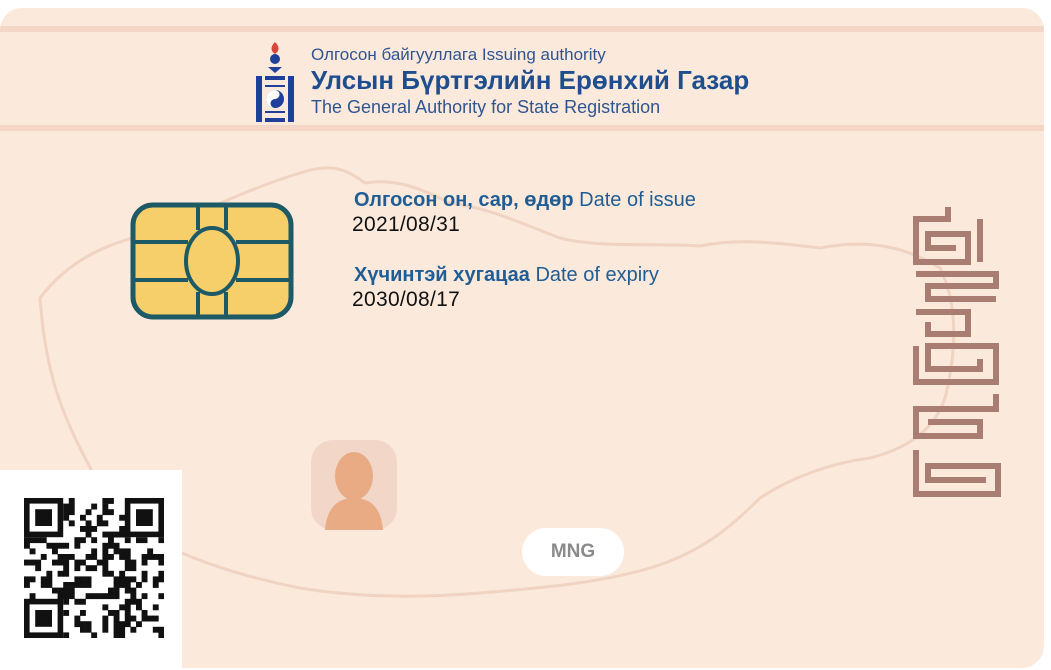 The height and width of the screenshot is (670, 1051). Describe the element at coordinates (530, 80) in the screenshot. I see `issuing-authority-name-mn: Улсын Бүртгэлийн Ерөнхий Газар` at that location.